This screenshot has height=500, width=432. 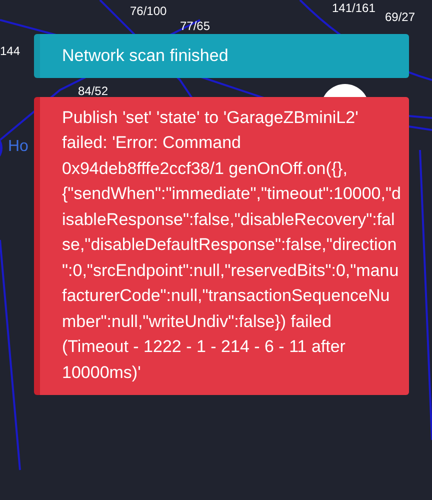 What do you see at coordinates (93, 91) in the screenshot?
I see `link-label: 84/52` at bounding box center [93, 91].